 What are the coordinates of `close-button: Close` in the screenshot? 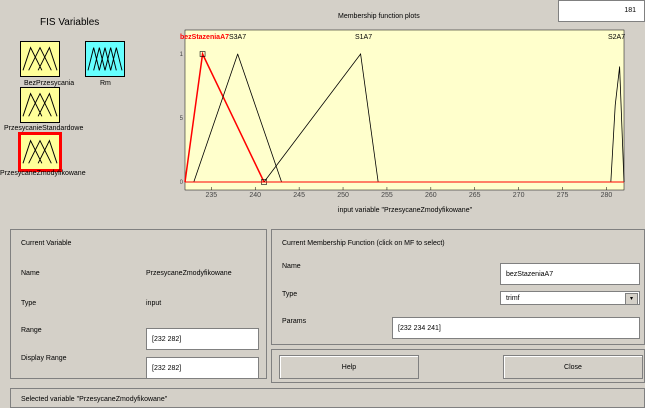 It's located at (573, 367).